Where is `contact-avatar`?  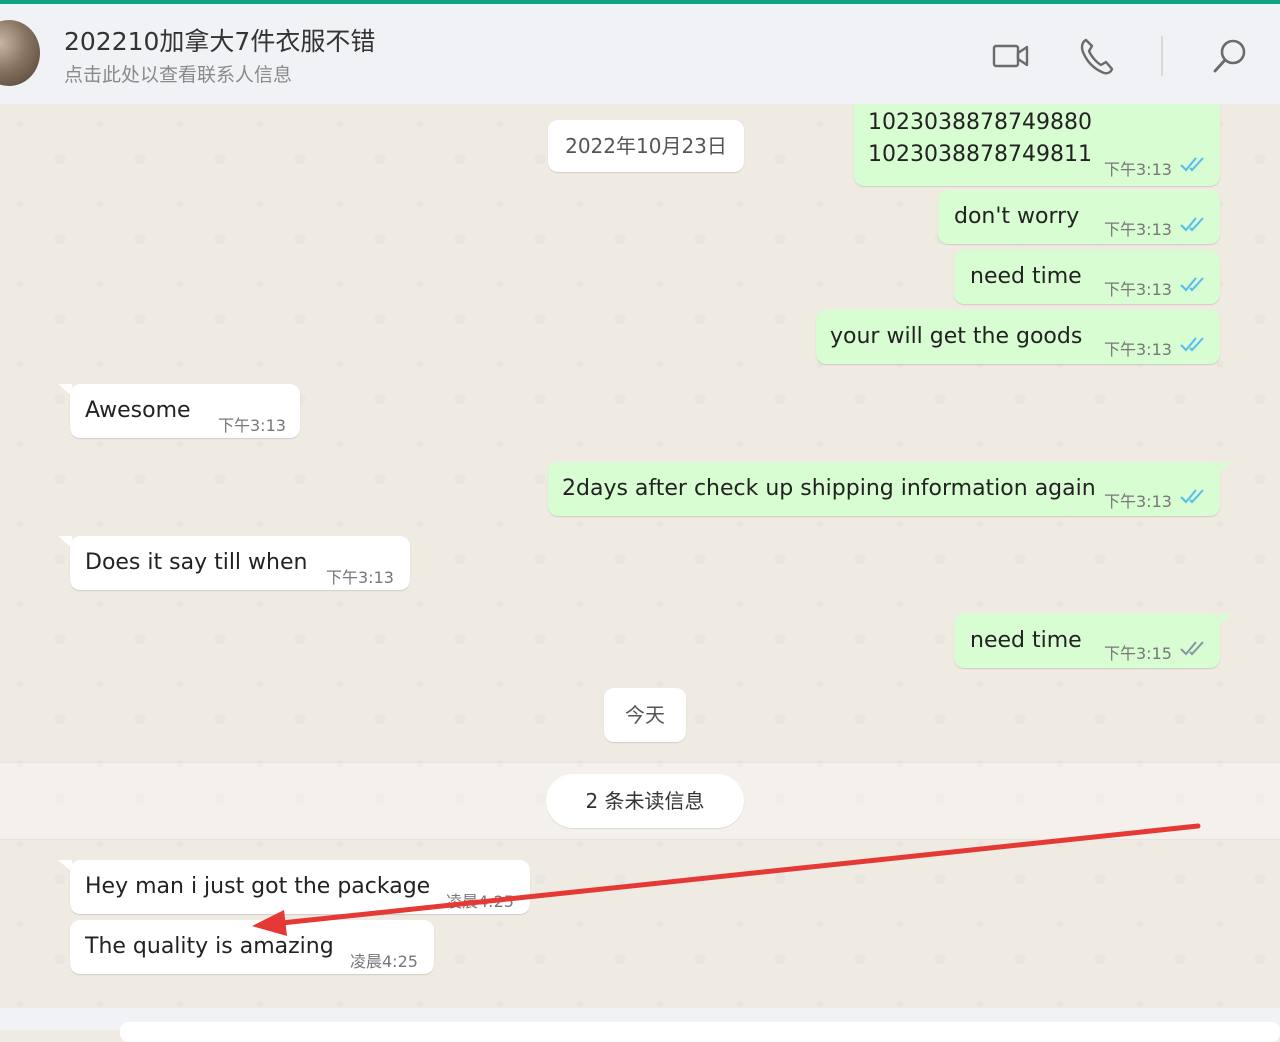 contact-avatar is located at coordinates (20, 53).